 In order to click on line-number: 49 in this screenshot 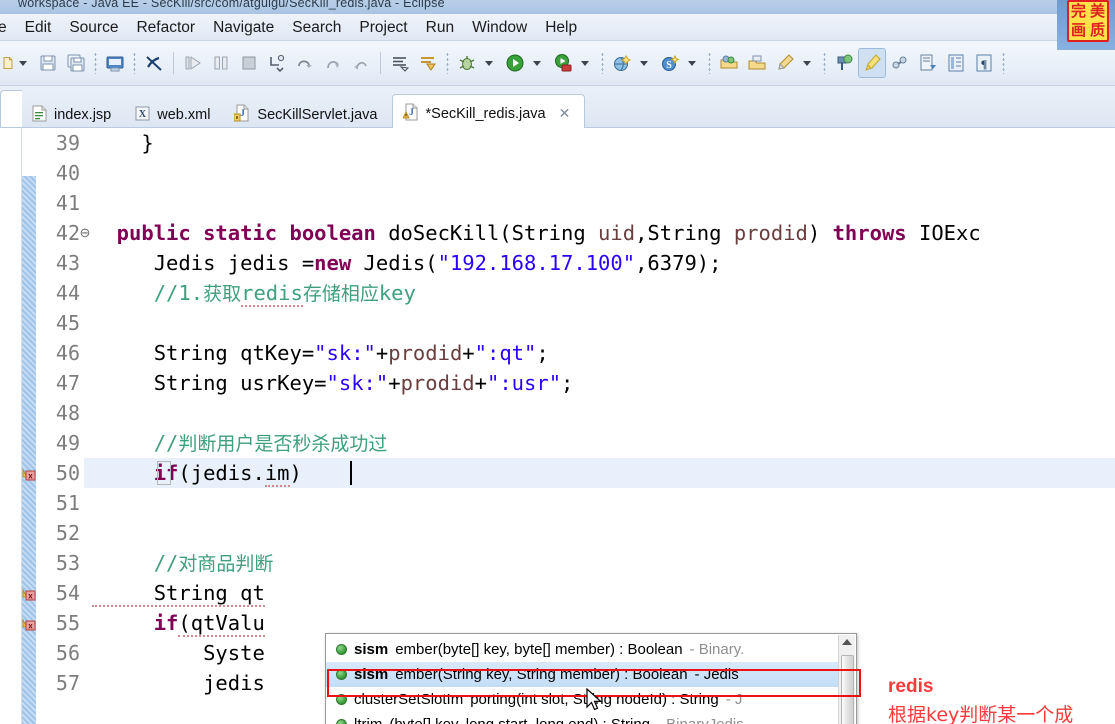, I will do `click(67, 443)`.